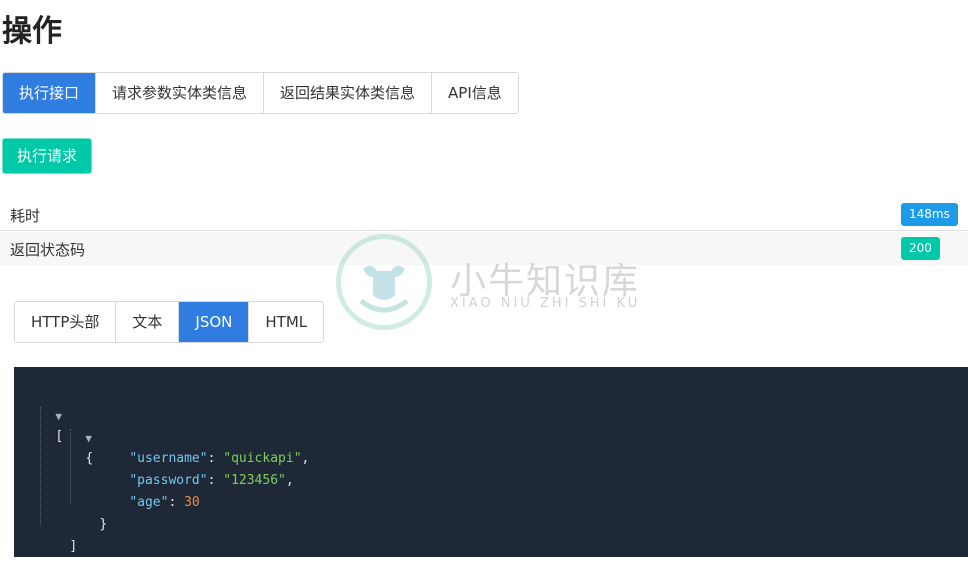  What do you see at coordinates (545, 303) in the screenshot?
I see `watermark-subtitle: XIAO NIU ZHI SHI KU` at bounding box center [545, 303].